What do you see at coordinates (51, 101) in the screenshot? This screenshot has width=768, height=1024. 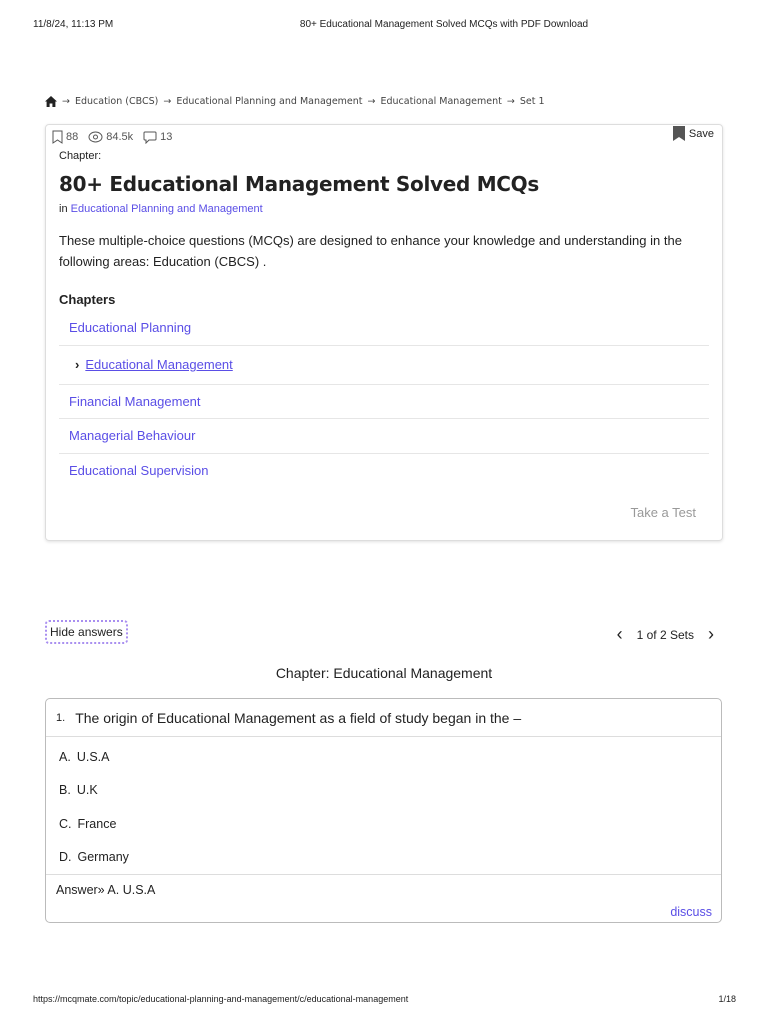 I see `home-icon` at bounding box center [51, 101].